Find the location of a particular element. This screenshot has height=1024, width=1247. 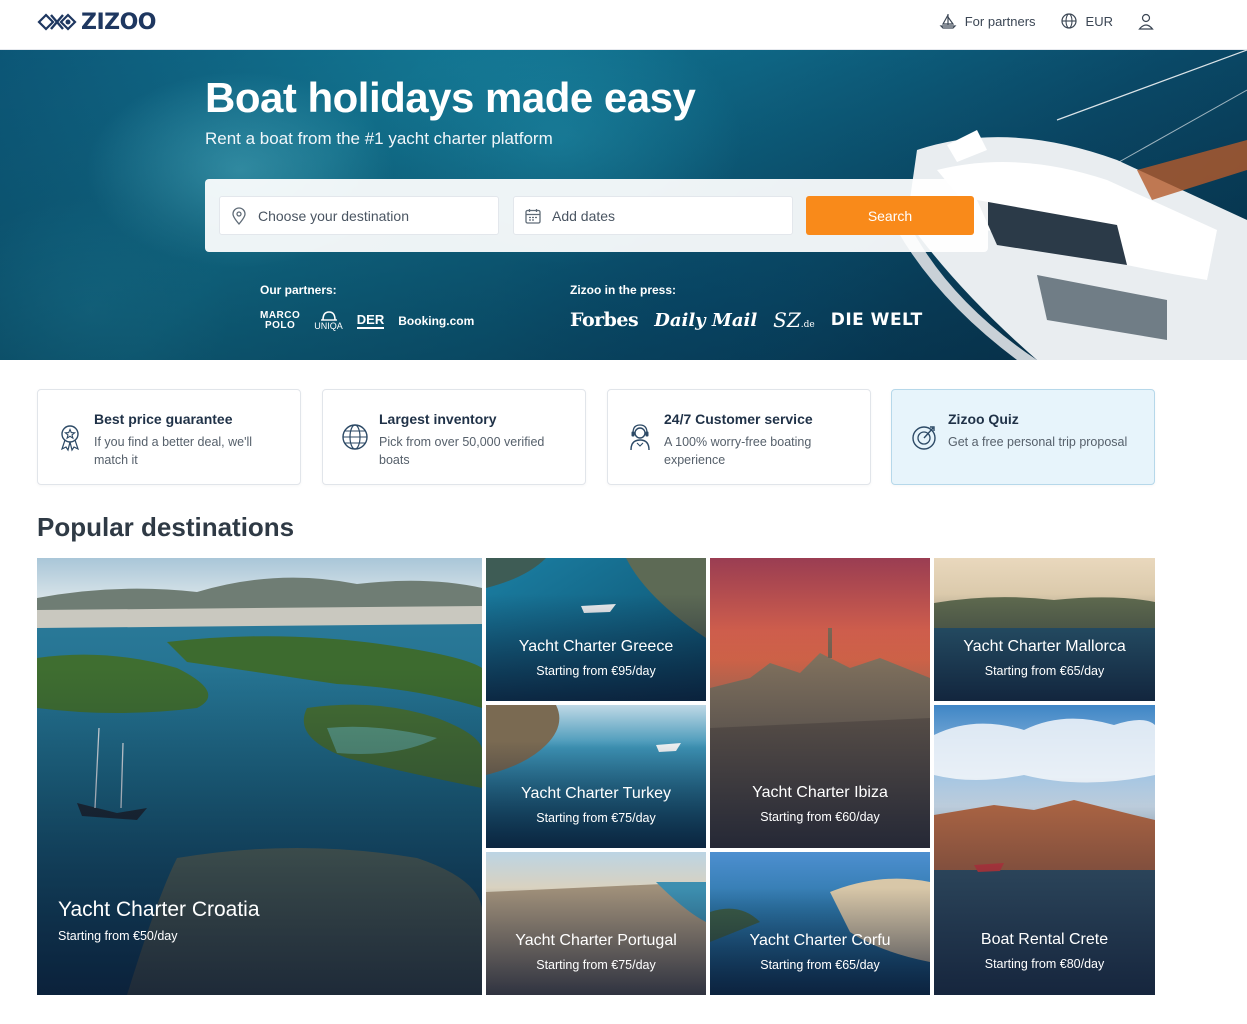

sailboat-icon is located at coordinates (948, 21).